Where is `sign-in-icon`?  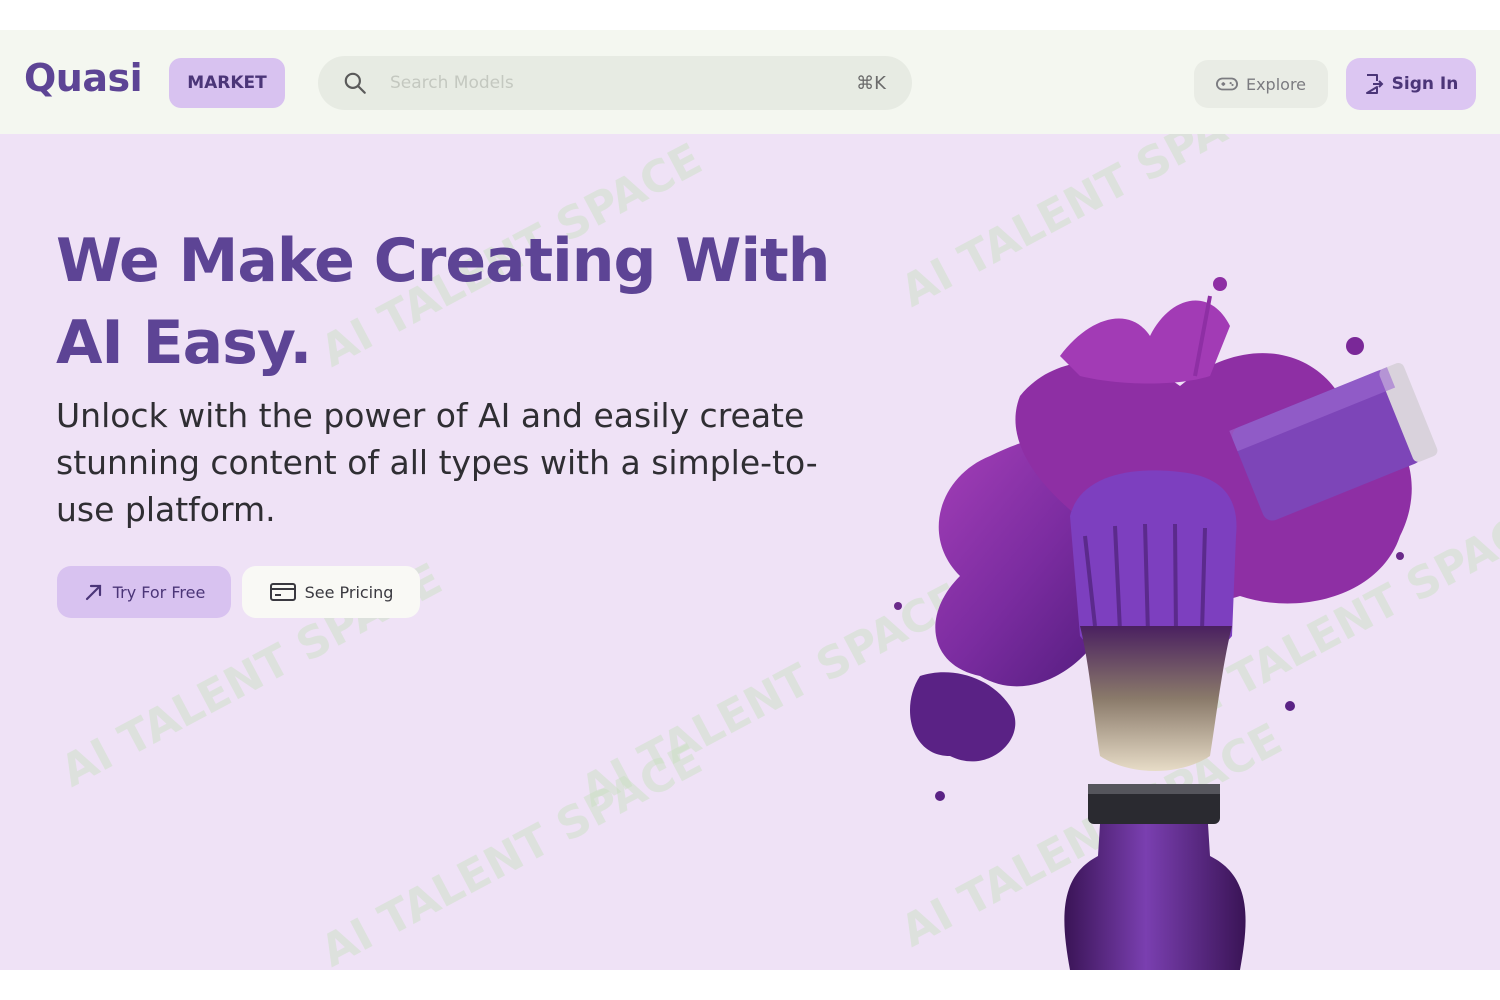 sign-in-icon is located at coordinates (1374, 84).